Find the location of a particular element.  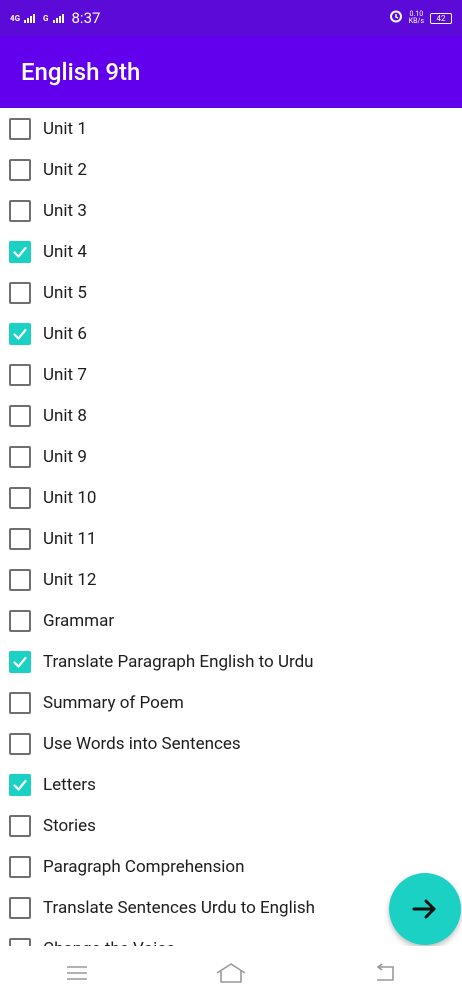

menu-icon is located at coordinates (77, 973).